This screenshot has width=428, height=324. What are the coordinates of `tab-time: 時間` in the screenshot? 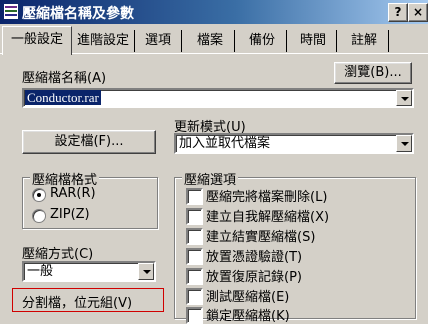 It's located at (313, 41).